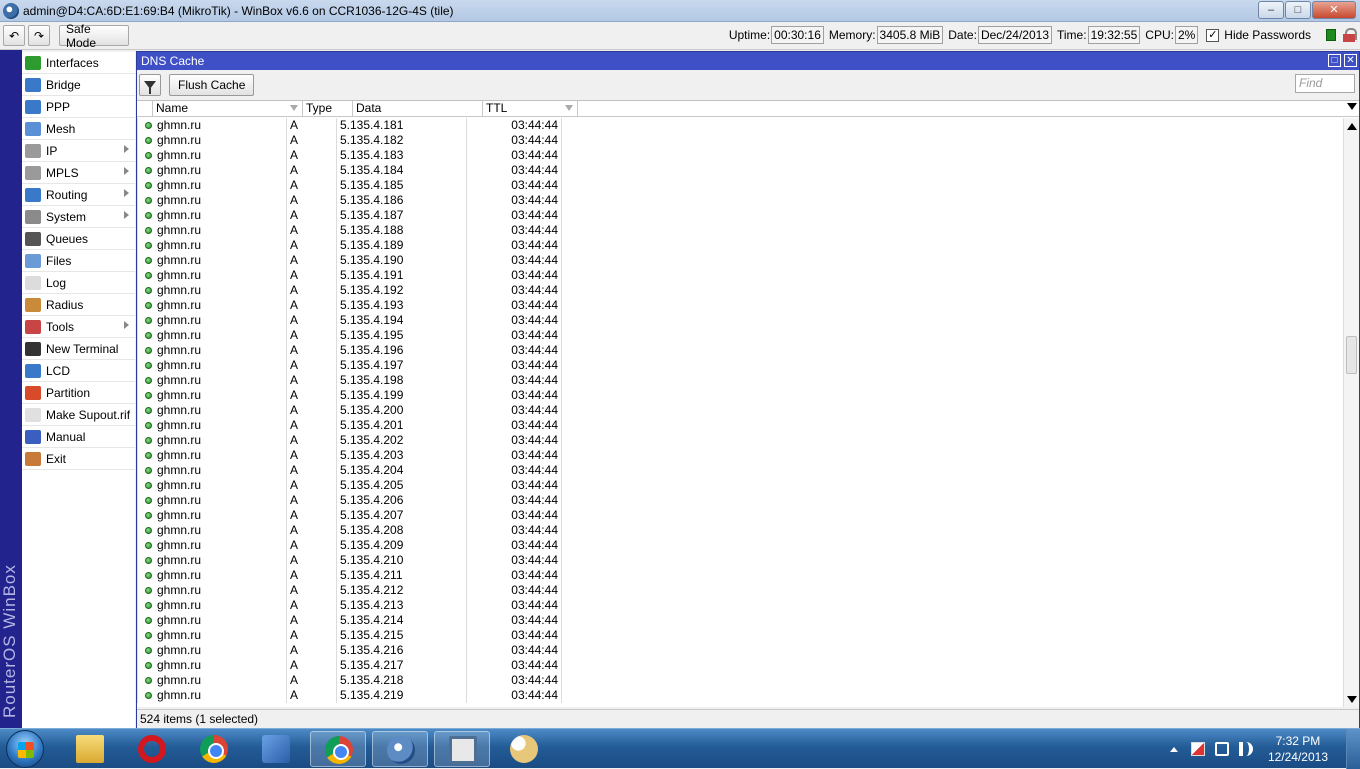 The height and width of the screenshot is (769, 1360). Describe the element at coordinates (740, 650) in the screenshot. I see `table-row: ghmn.ru A 5.135.4.216 03:44:44` at that location.